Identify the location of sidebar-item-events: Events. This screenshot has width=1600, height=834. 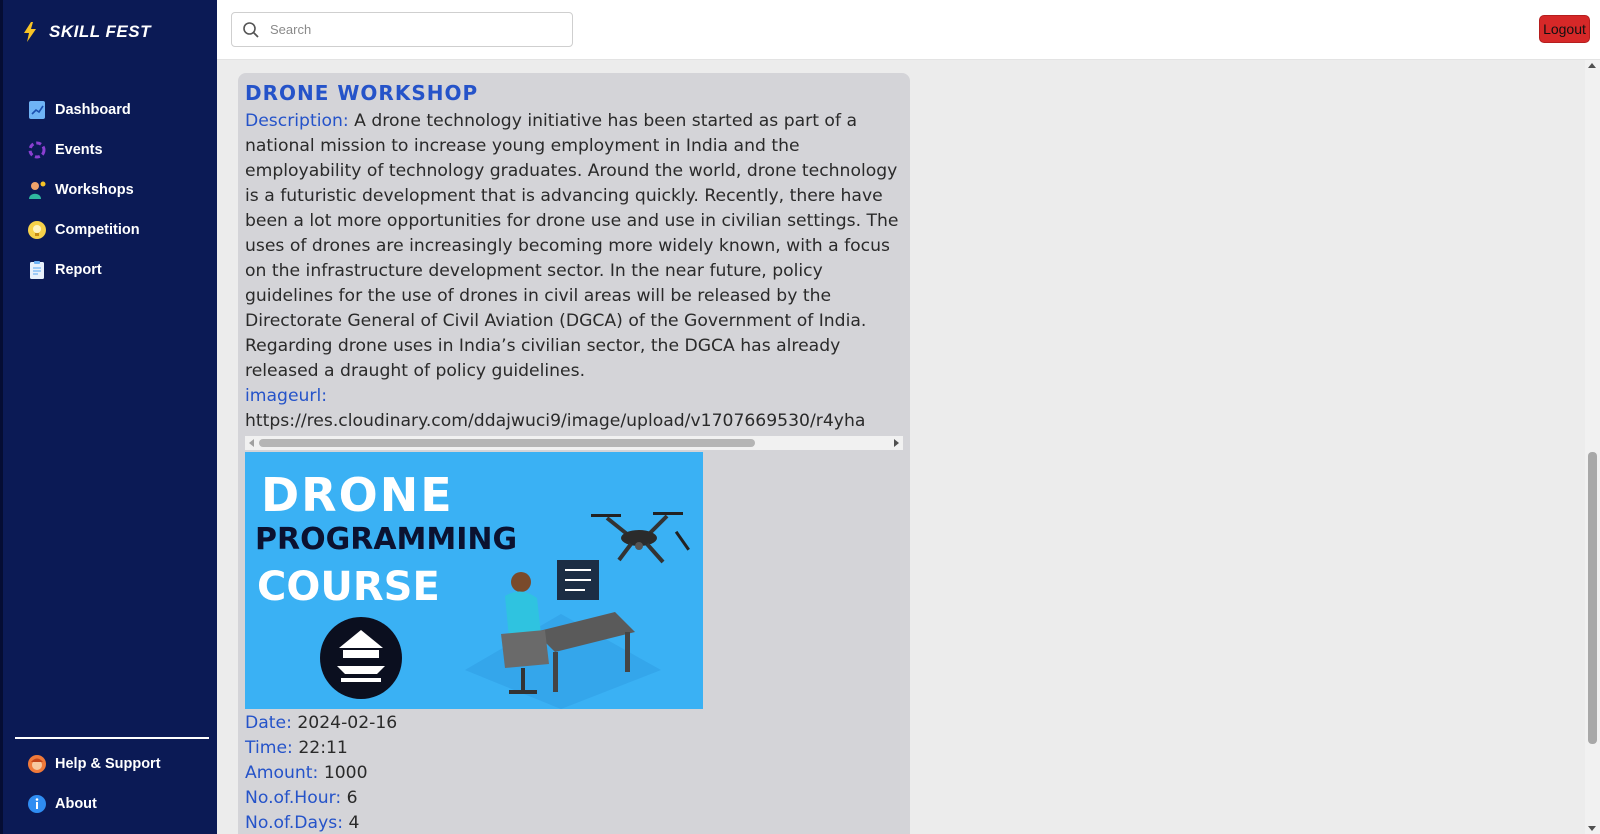
(83, 150).